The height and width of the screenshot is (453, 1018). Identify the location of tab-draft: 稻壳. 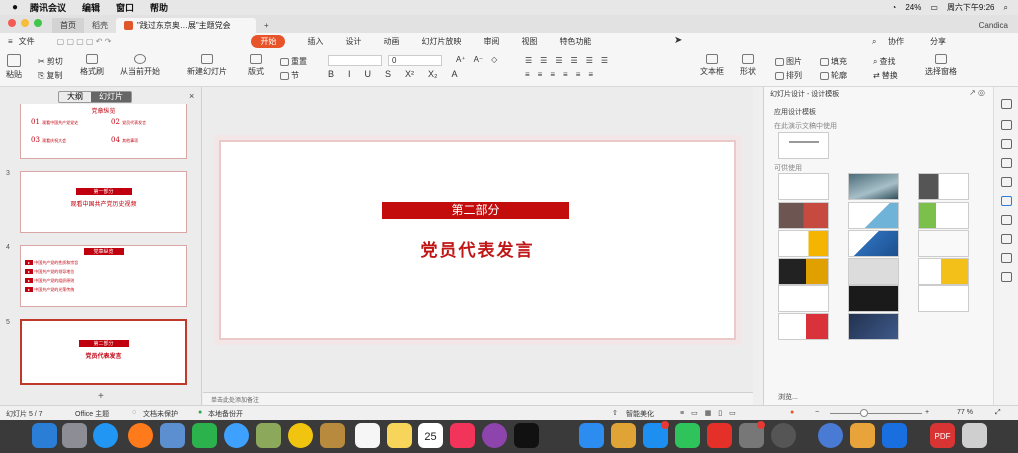
(100, 25).